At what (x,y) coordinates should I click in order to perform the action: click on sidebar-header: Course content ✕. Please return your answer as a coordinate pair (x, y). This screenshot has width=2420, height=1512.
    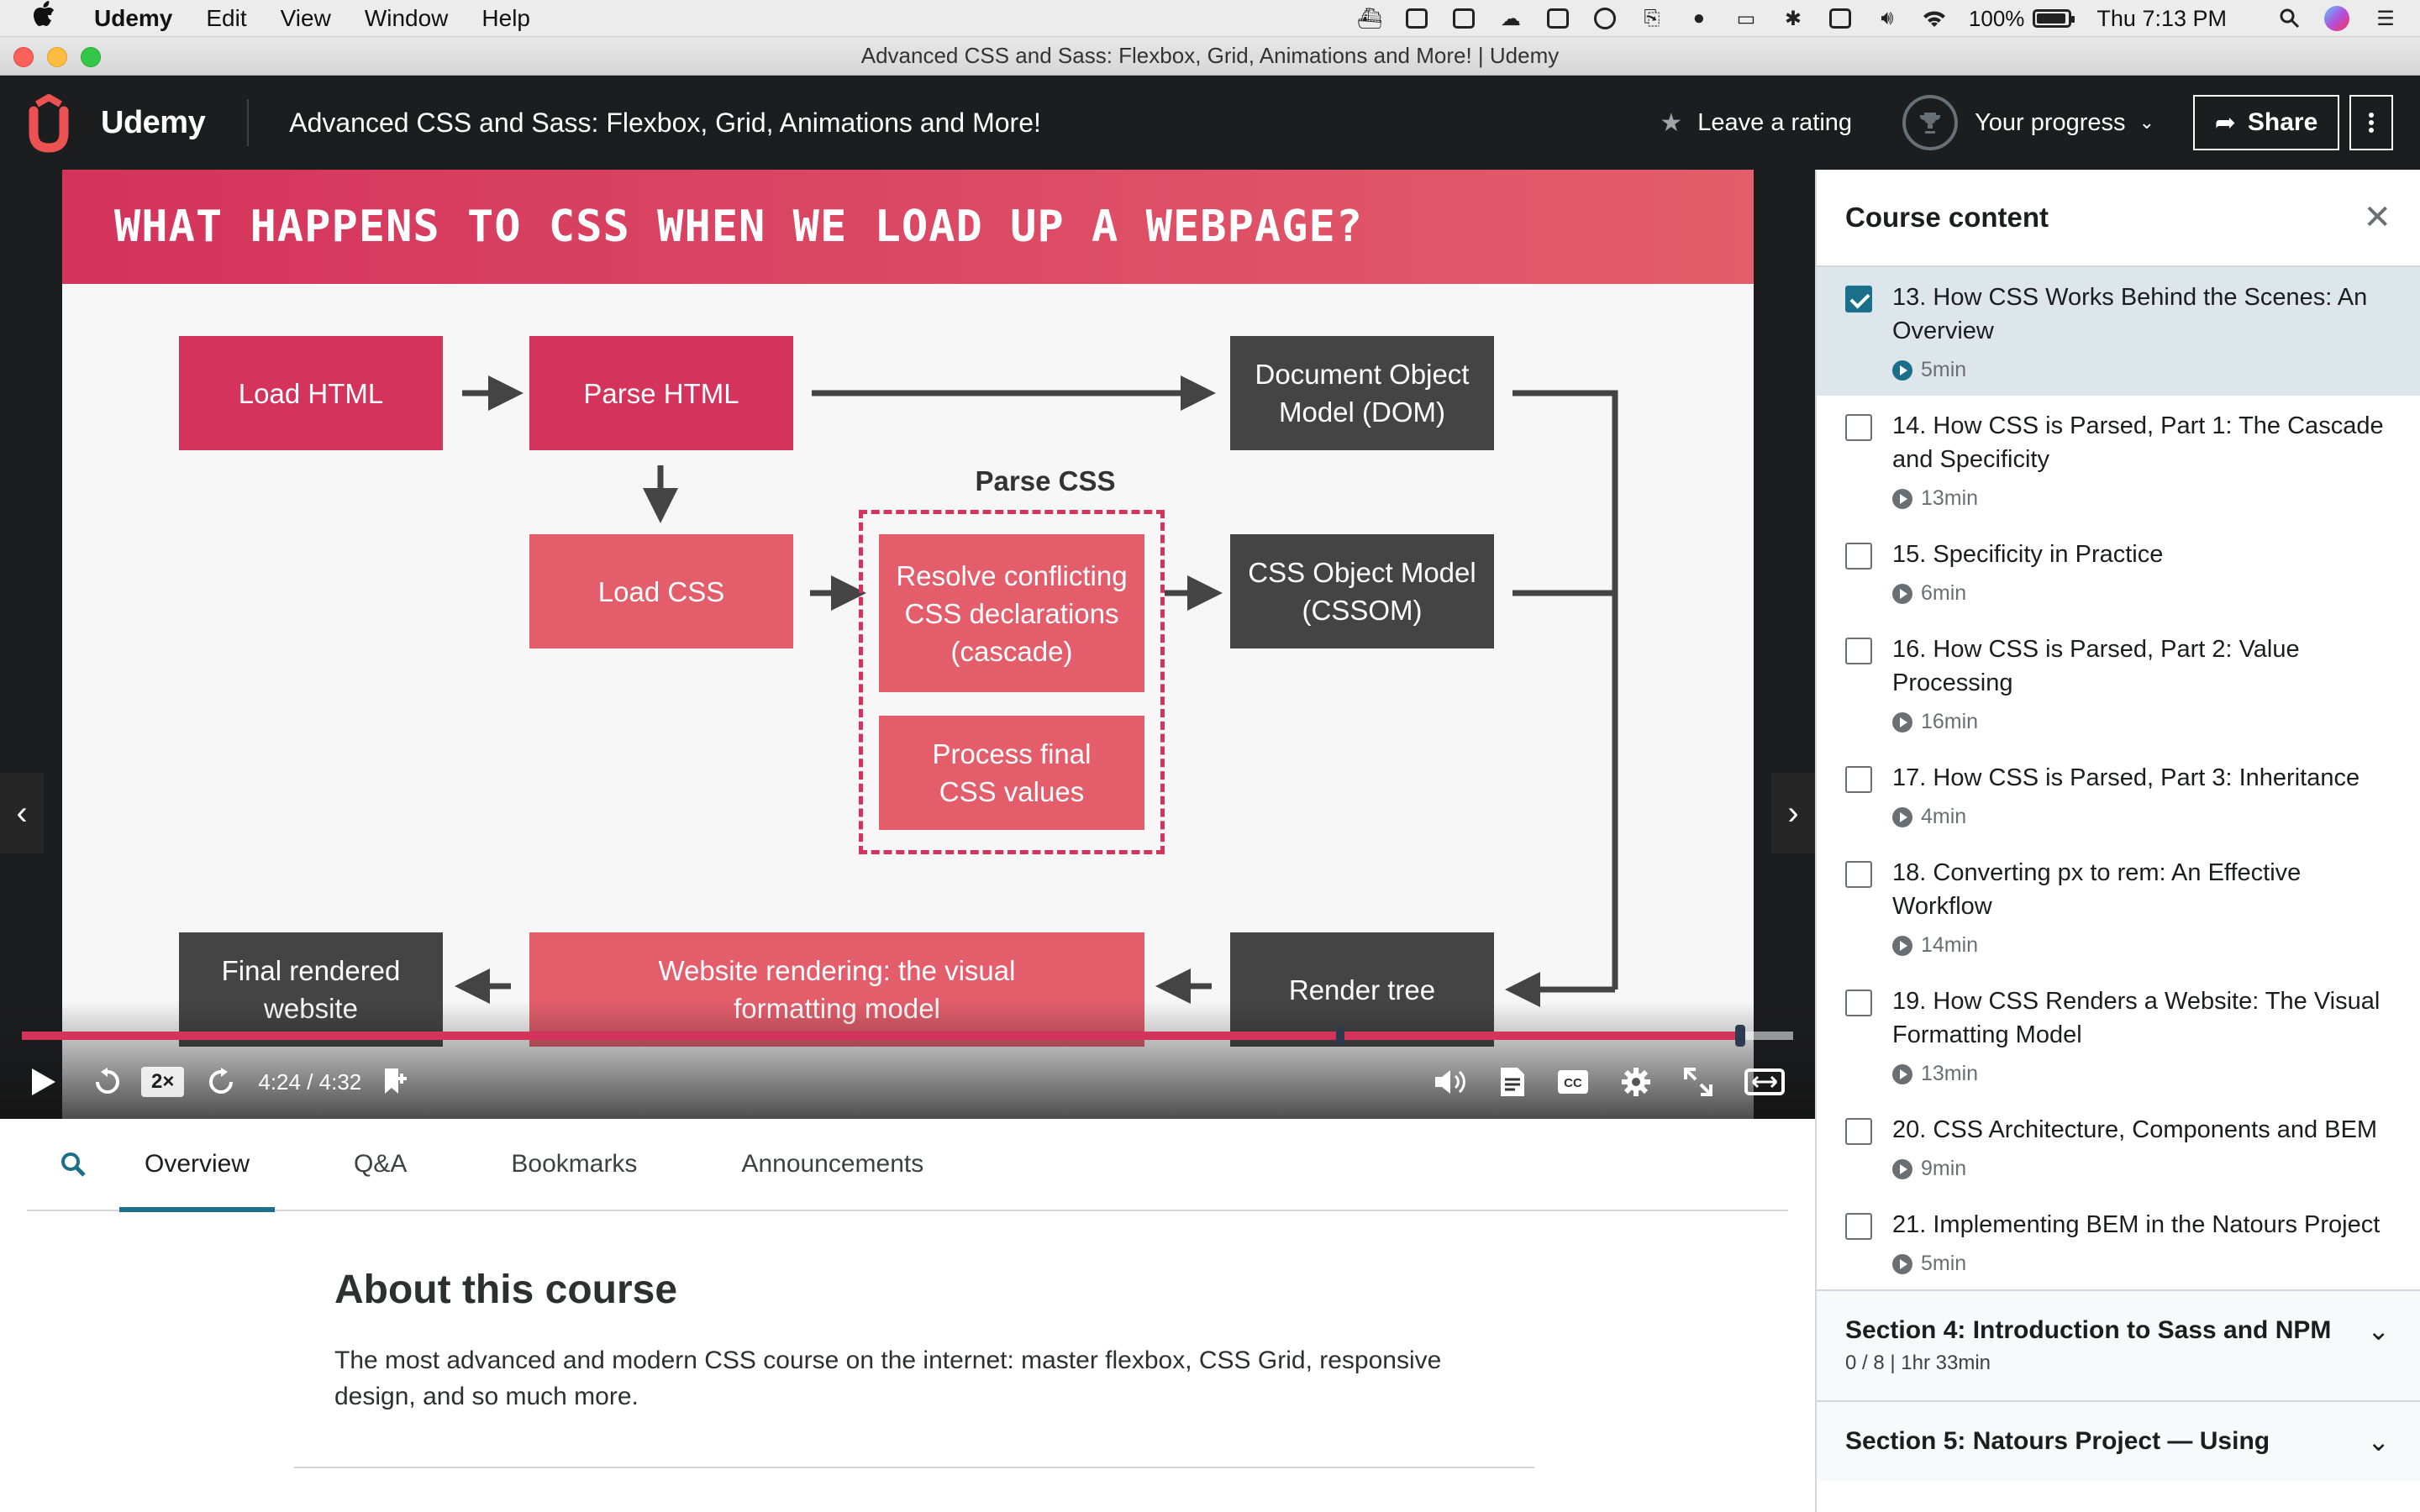
    Looking at the image, I should click on (2118, 218).